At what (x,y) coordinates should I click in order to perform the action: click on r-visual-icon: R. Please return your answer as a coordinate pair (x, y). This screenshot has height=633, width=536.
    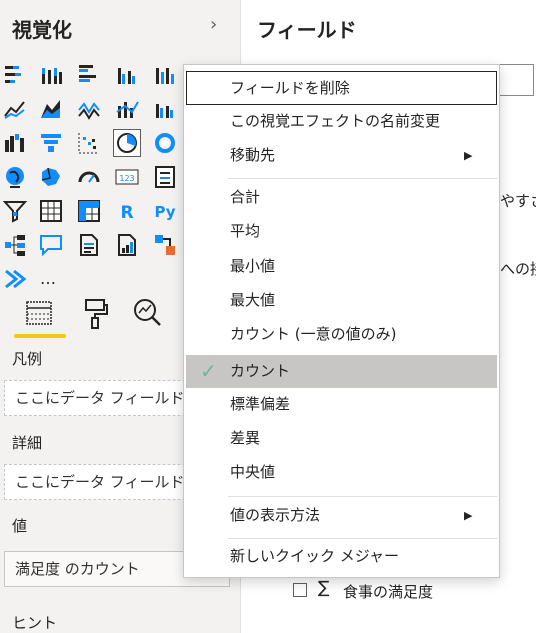
    Looking at the image, I should click on (127, 211).